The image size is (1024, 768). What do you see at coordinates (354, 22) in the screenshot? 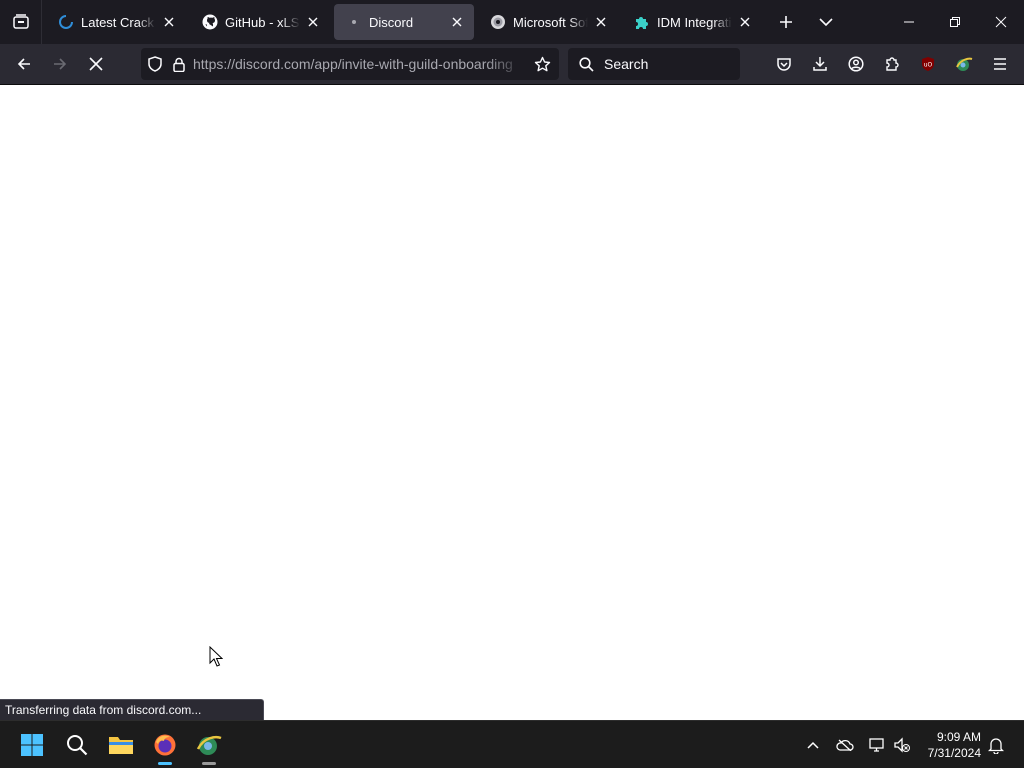
I see `loading-dot-icon` at bounding box center [354, 22].